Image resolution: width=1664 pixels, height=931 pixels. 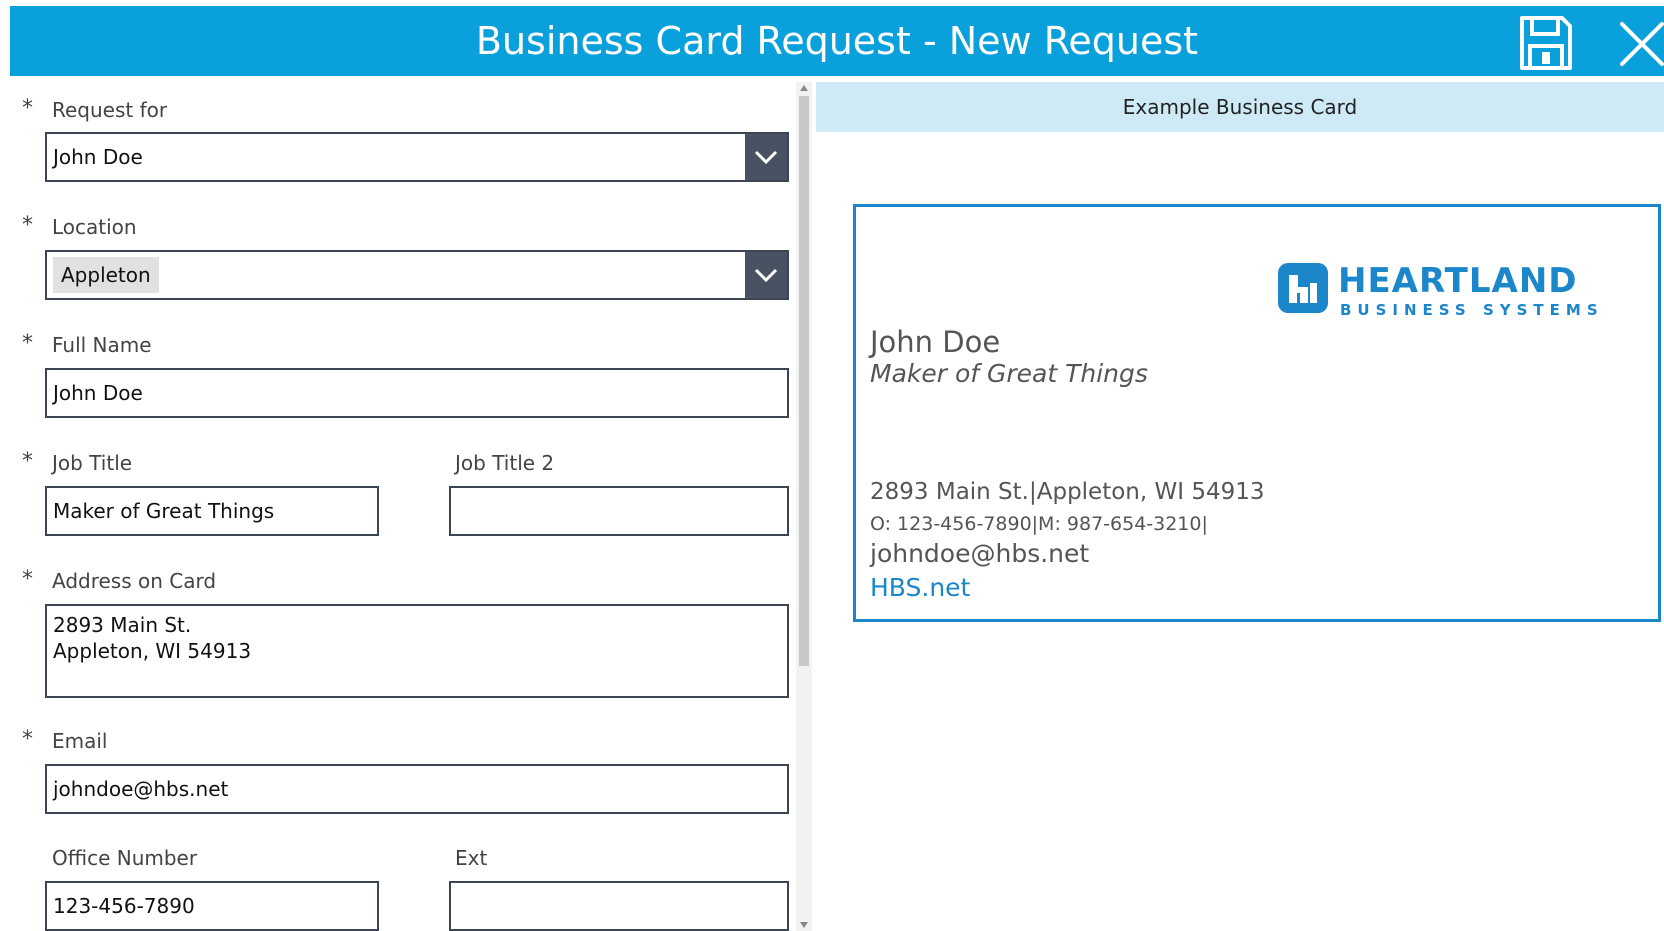 I want to click on request-for-value: John Doe, so click(x=98, y=157).